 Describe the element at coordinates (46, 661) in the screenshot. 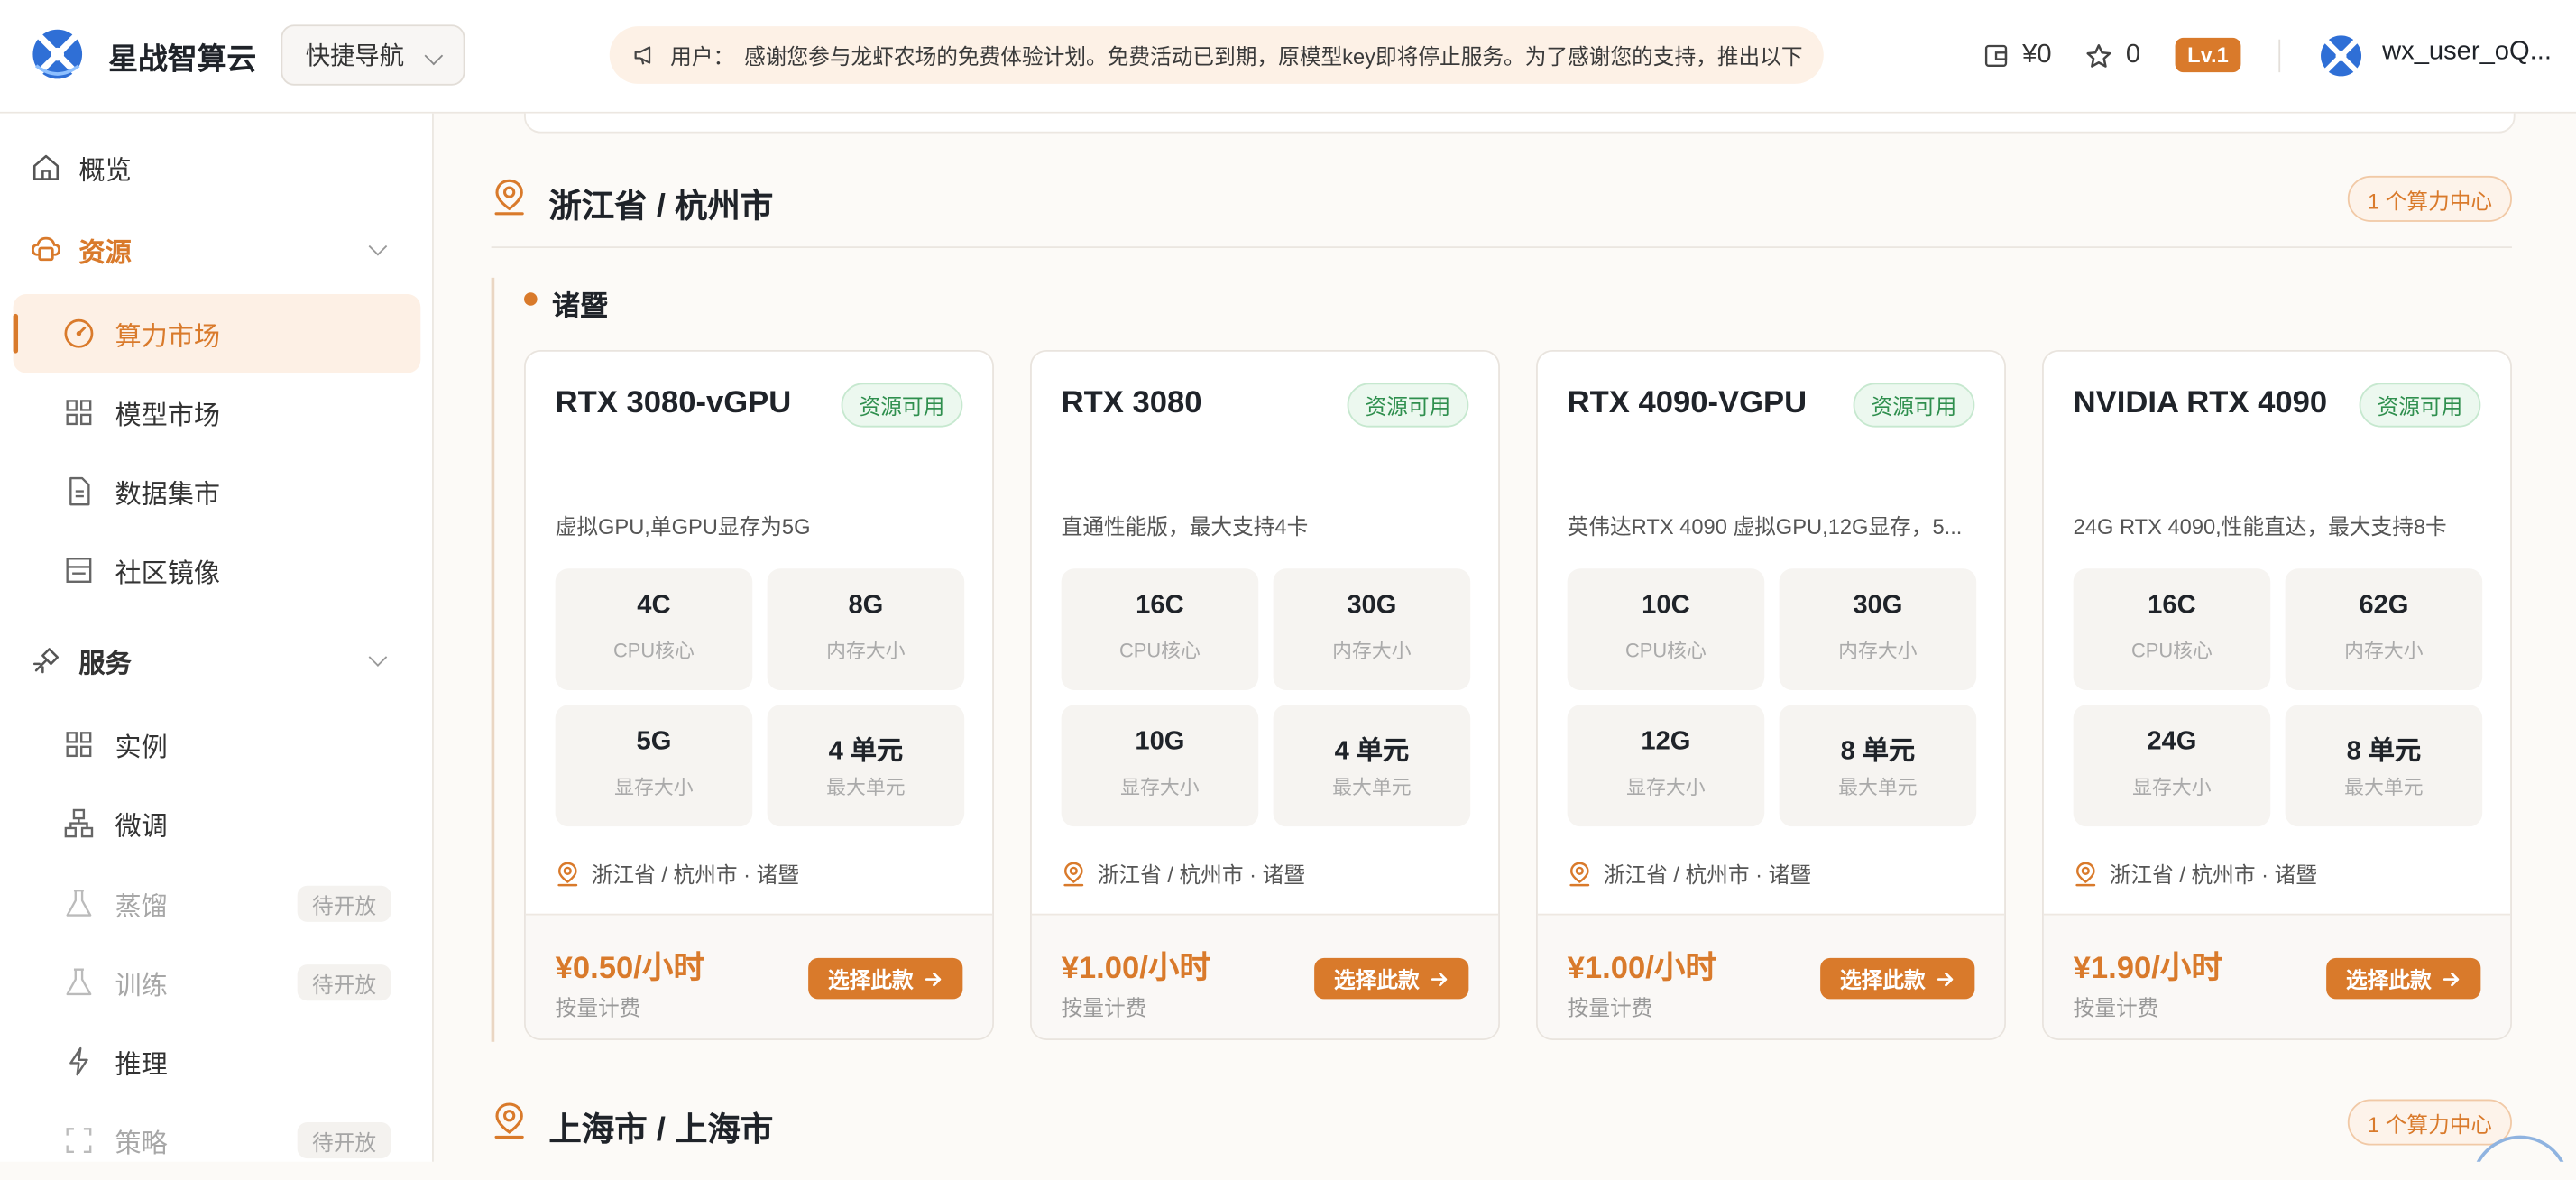

I see `plug-icon` at that location.